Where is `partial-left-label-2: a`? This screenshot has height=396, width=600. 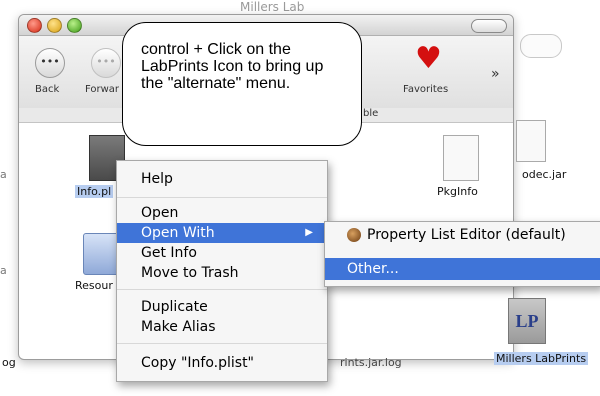
partial-left-label-2: a is located at coordinates (3, 270).